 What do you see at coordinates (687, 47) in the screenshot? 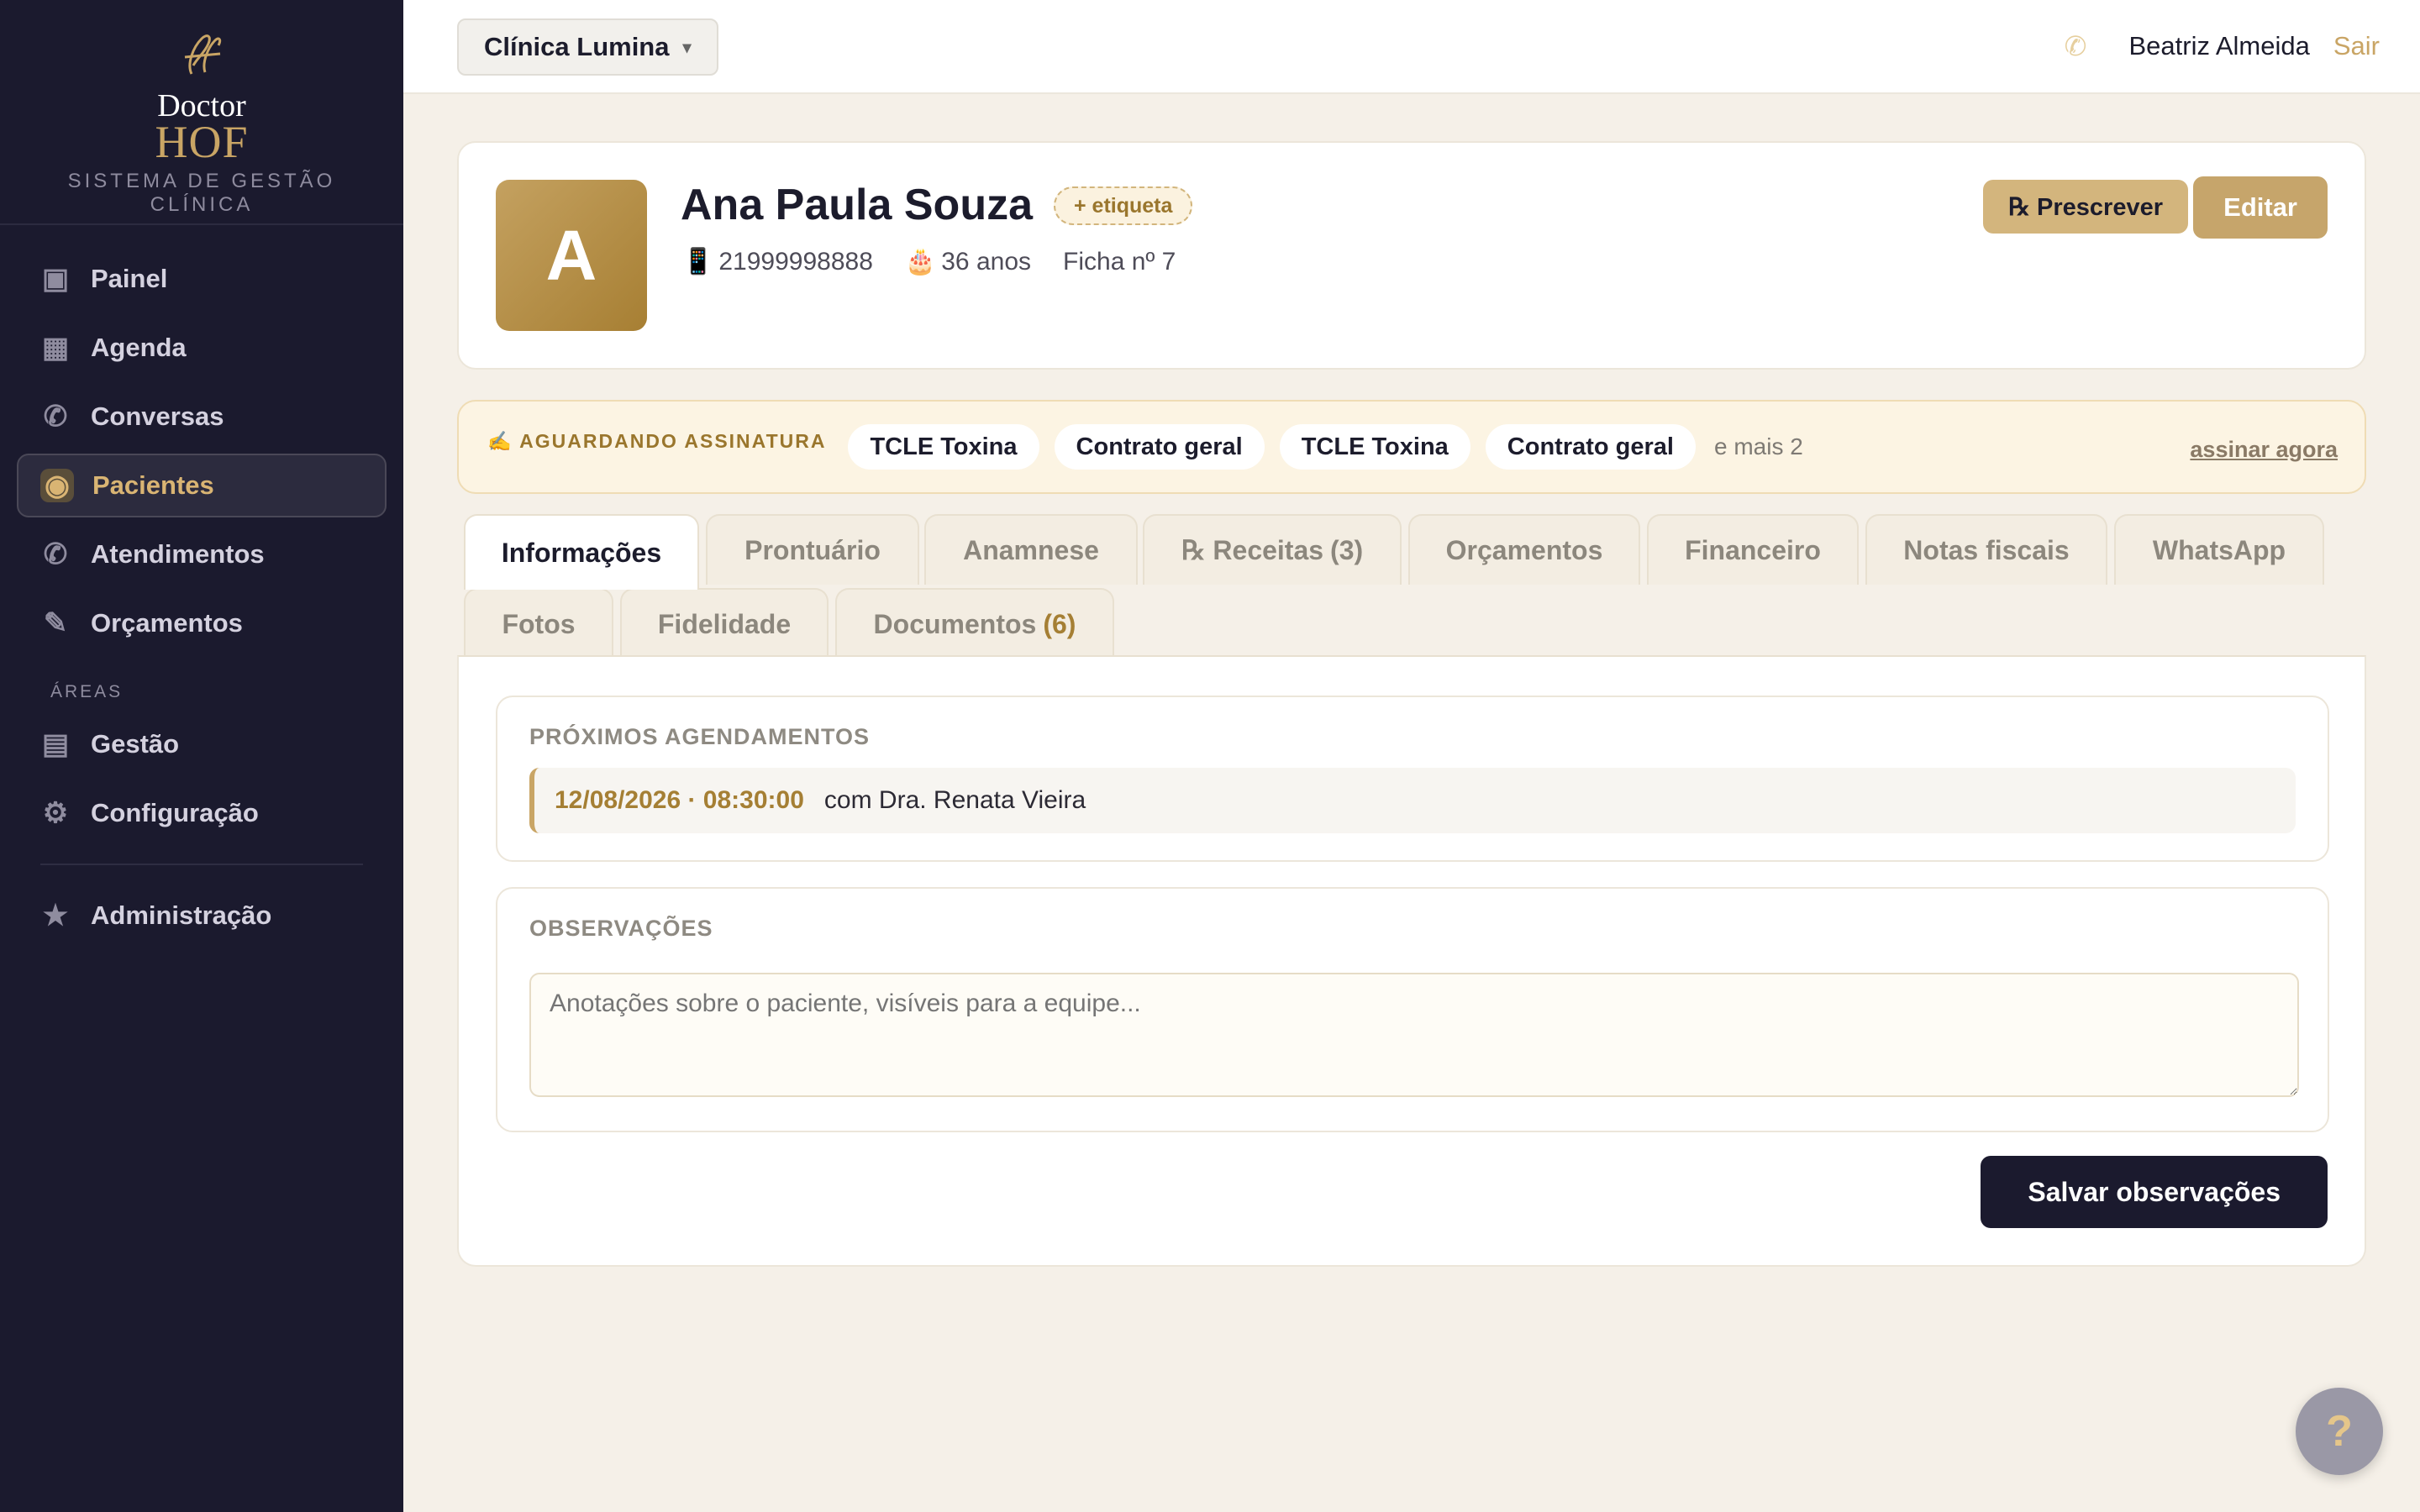
I see `chevron-down-icon: ▾` at bounding box center [687, 47].